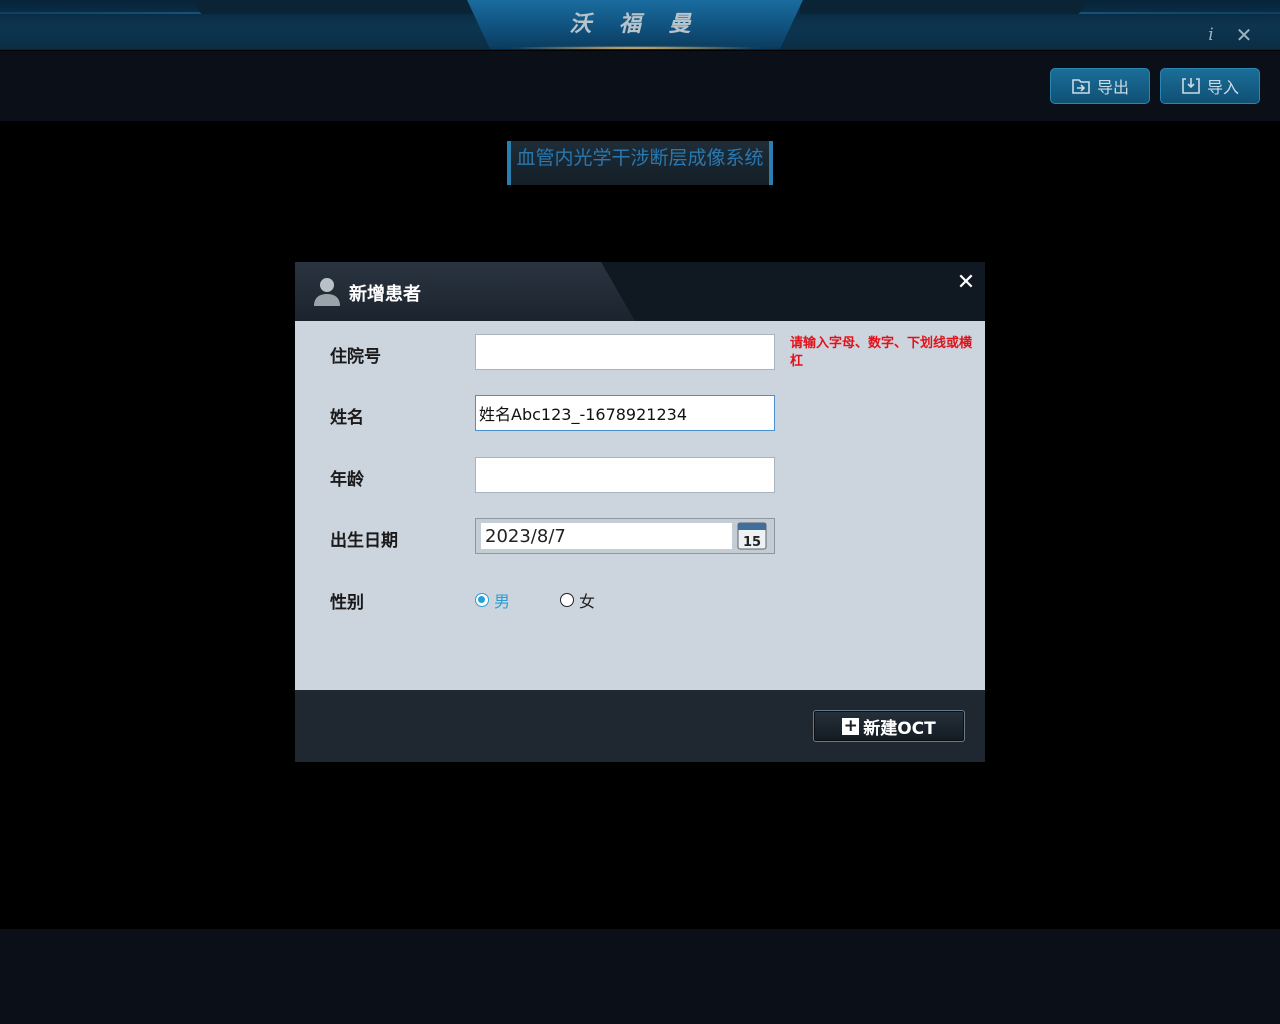 Image resolution: width=1280 pixels, height=1024 pixels. I want to click on plus-icon: +, so click(851, 725).